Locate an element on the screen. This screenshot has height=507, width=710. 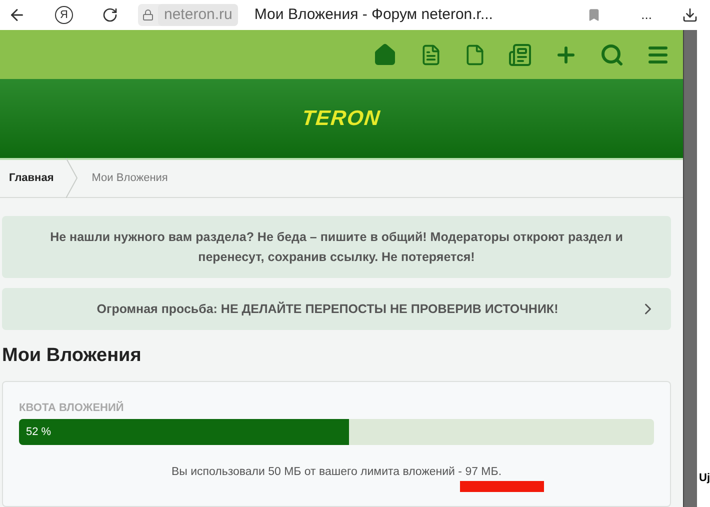
home-icon is located at coordinates (385, 54).